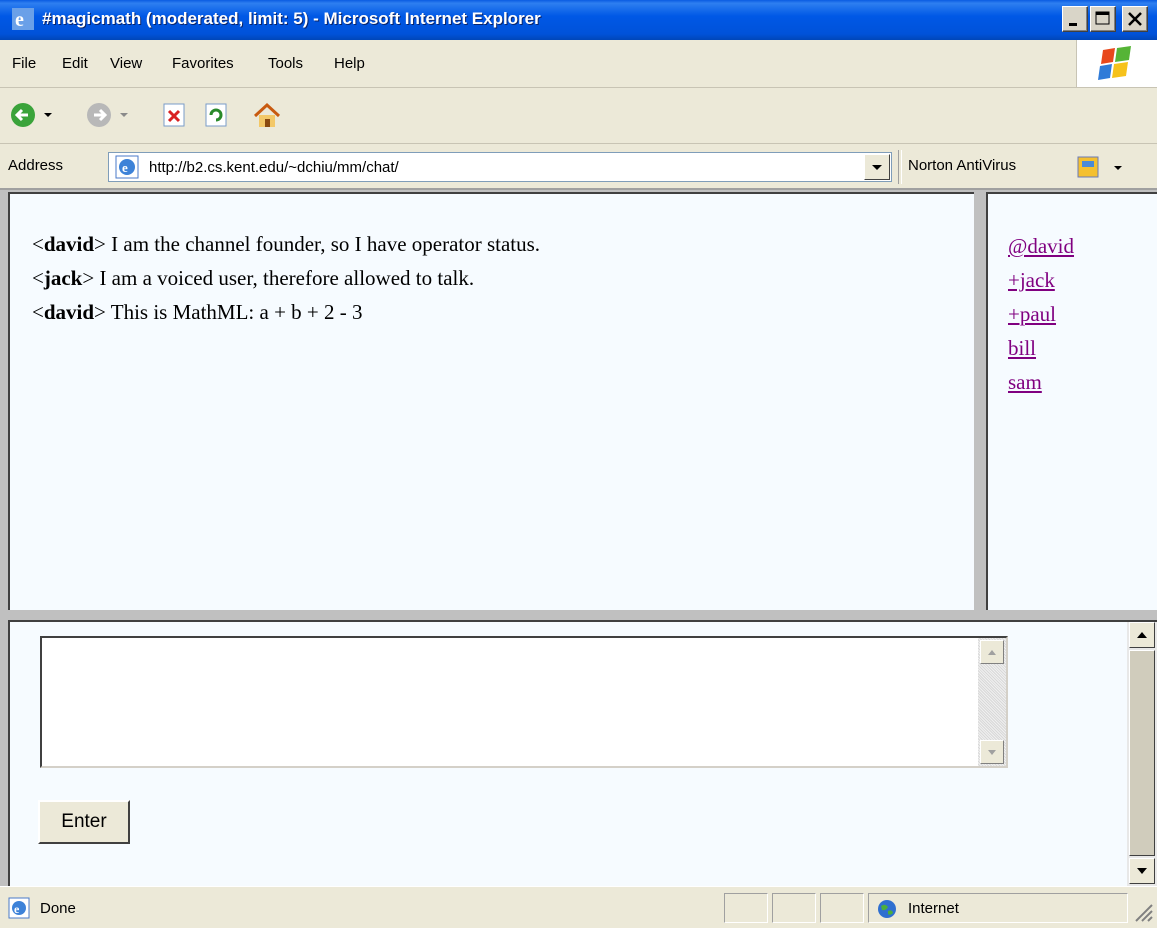  I want to click on ie-logo-icon: e, so click(23, 19).